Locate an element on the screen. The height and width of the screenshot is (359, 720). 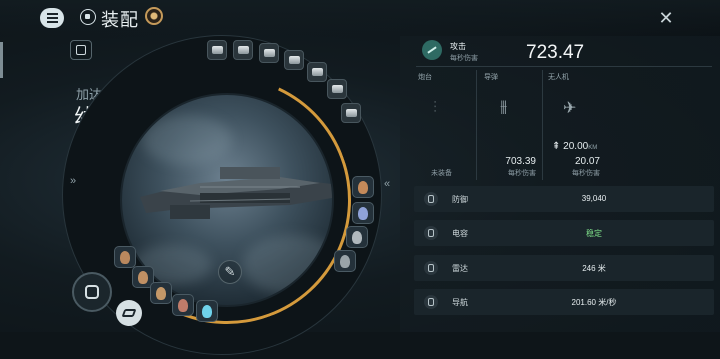
radar-icon is located at coordinates (431, 268).